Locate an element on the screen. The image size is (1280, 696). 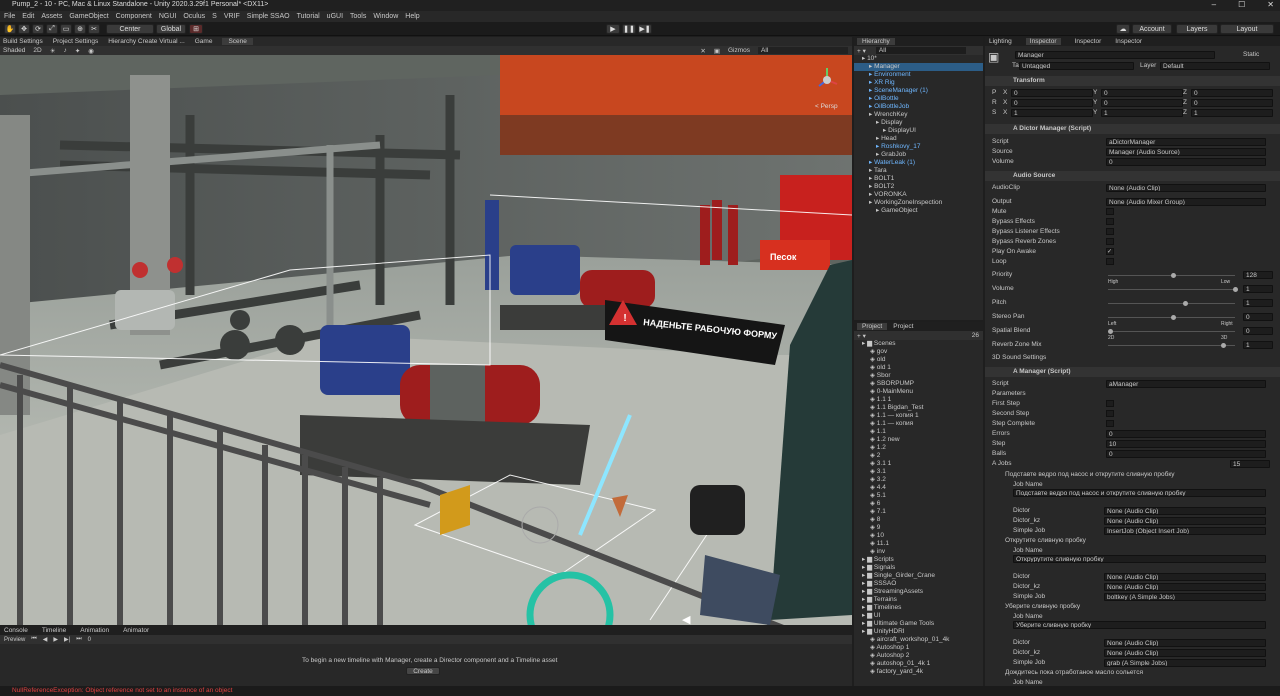
frame-field: 0 is located at coordinates (89, 640).